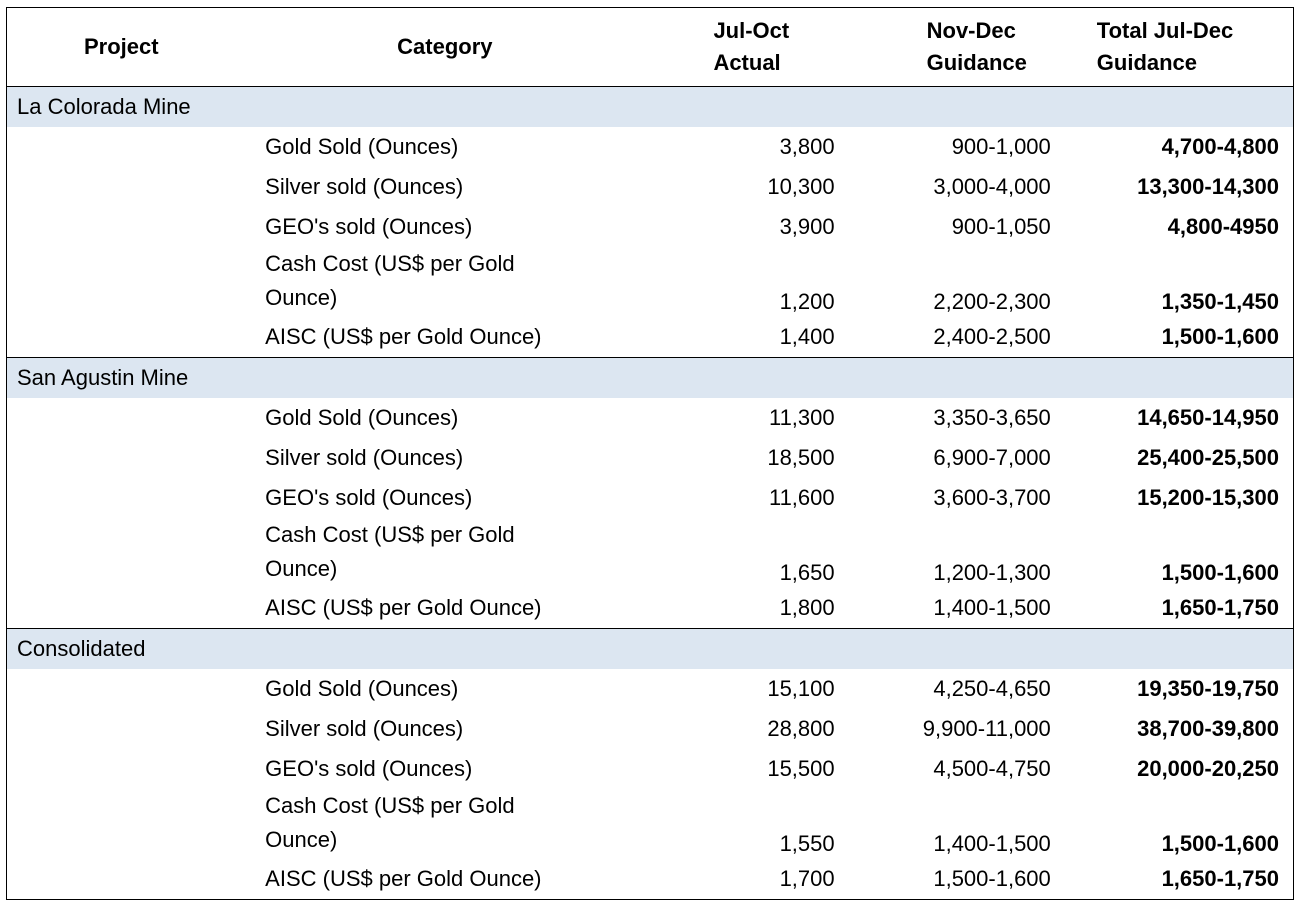 This screenshot has height=908, width=1300. I want to click on jul-oct-cell: 15,500, so click(801, 768).